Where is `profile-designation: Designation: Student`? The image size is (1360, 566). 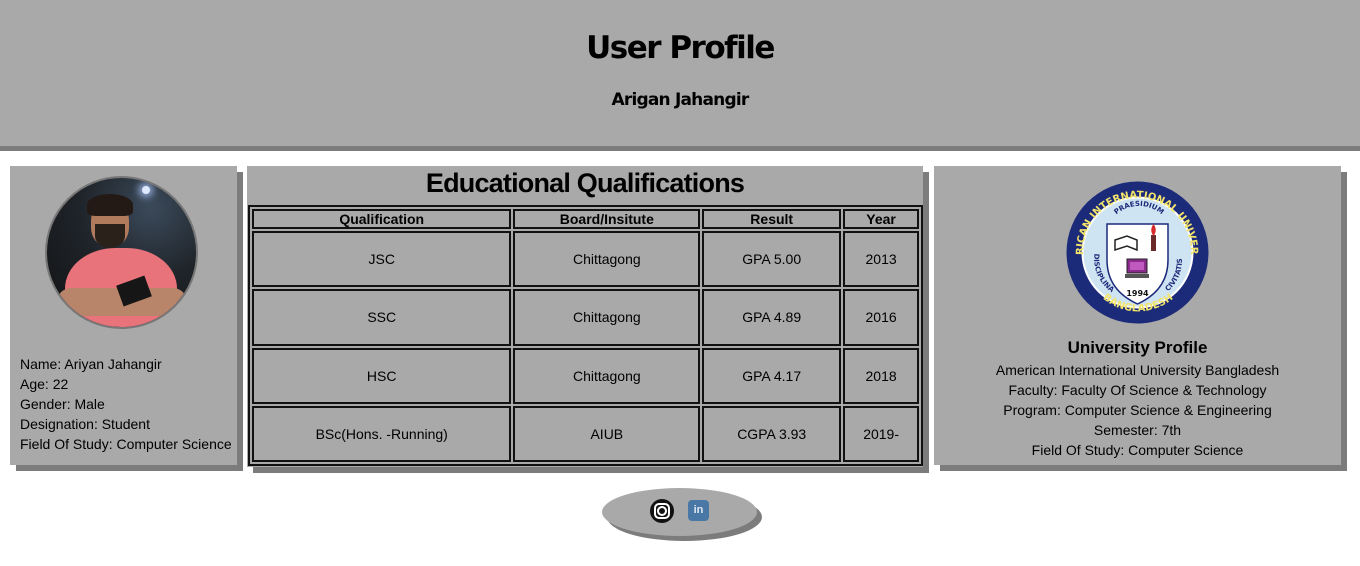 profile-designation: Designation: Student is located at coordinates (85, 424).